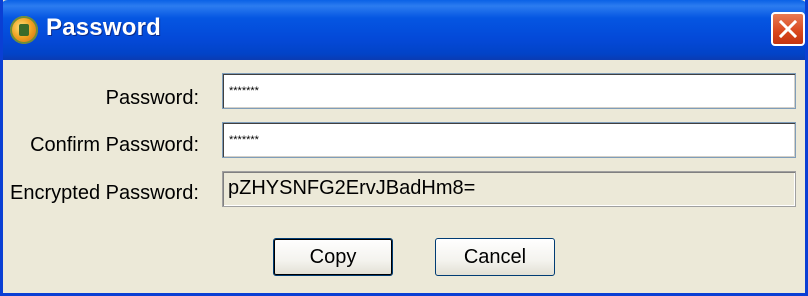  What do you see at coordinates (509, 189) in the screenshot?
I see `encrypted-password-field: pZHYSNFG2ErvJBadHm8=` at bounding box center [509, 189].